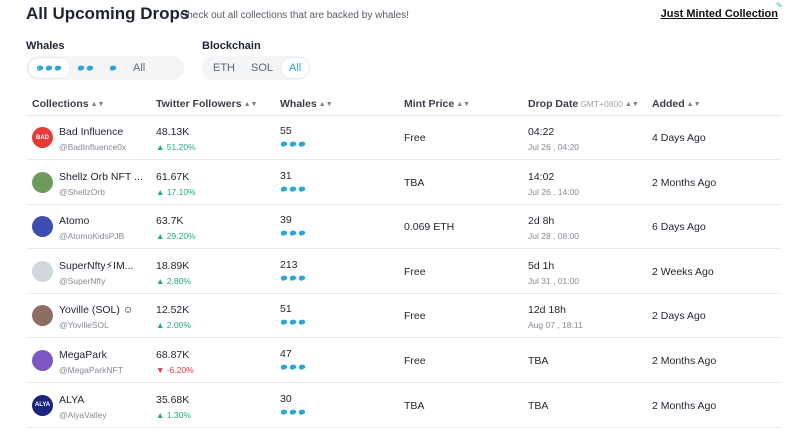 The height and width of the screenshot is (430, 792). I want to click on drop-date-detail: Jul 28 , 08:00, so click(554, 236).